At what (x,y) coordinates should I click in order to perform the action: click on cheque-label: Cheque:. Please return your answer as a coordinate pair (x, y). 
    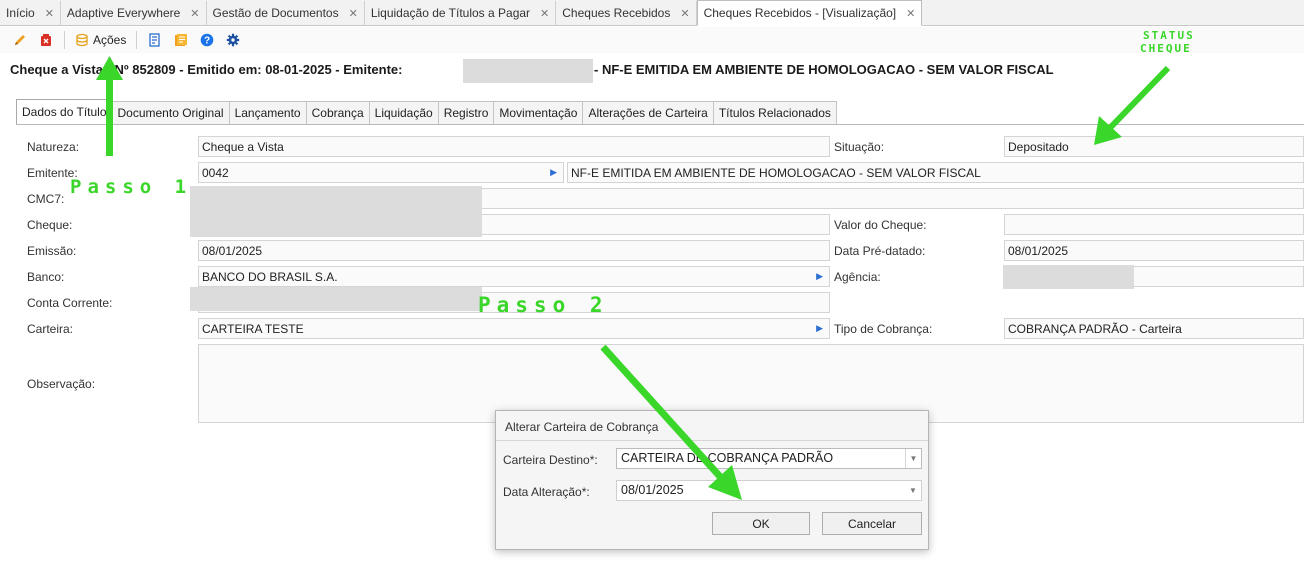
    Looking at the image, I should click on (50, 225).